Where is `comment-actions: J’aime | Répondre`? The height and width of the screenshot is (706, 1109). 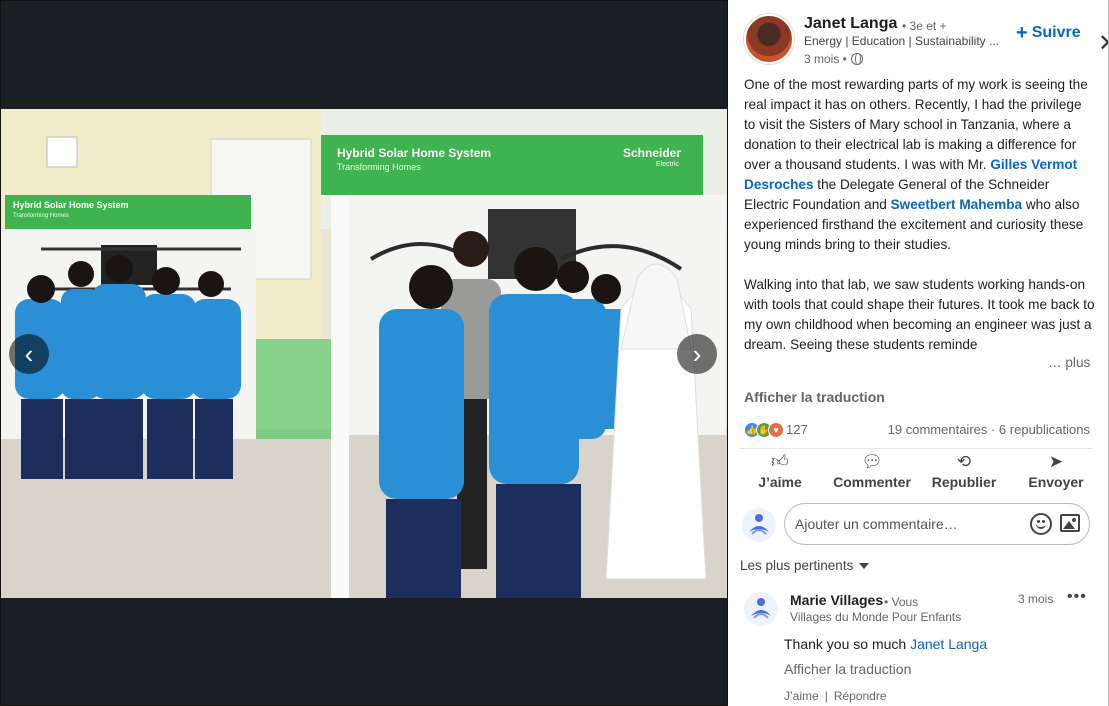 comment-actions: J’aime | Répondre is located at coordinates (835, 696).